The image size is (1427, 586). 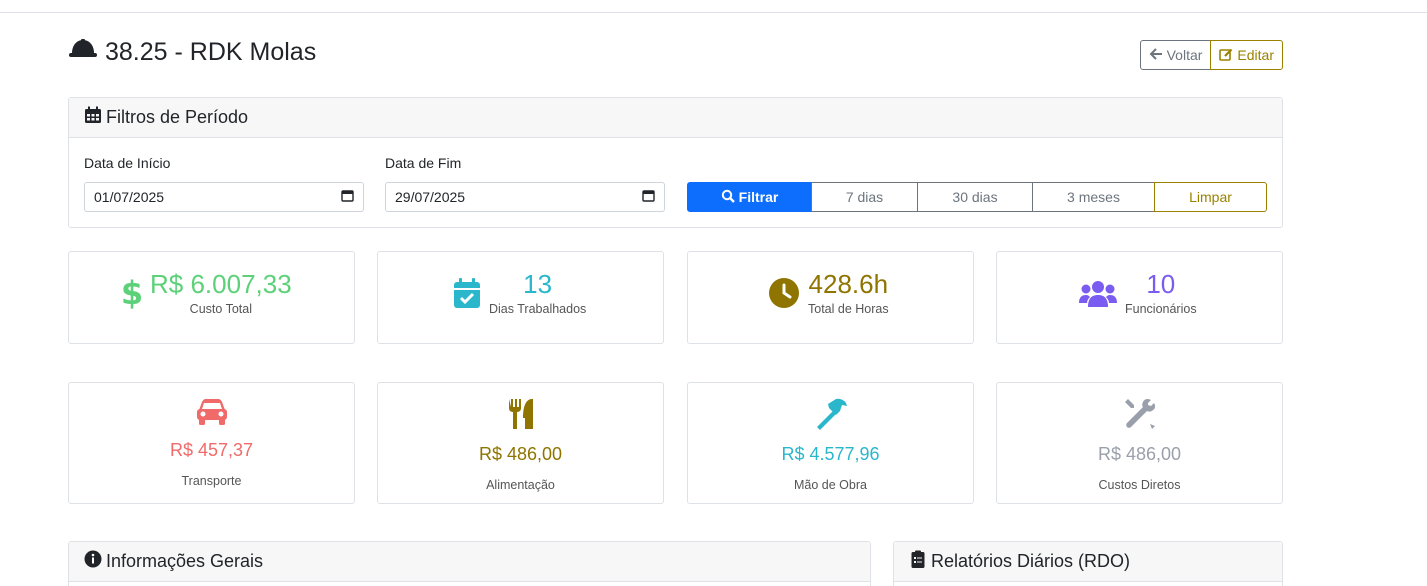 I want to click on stat-card-days-worked: 13 Dias Trabalhados, so click(x=520, y=297).